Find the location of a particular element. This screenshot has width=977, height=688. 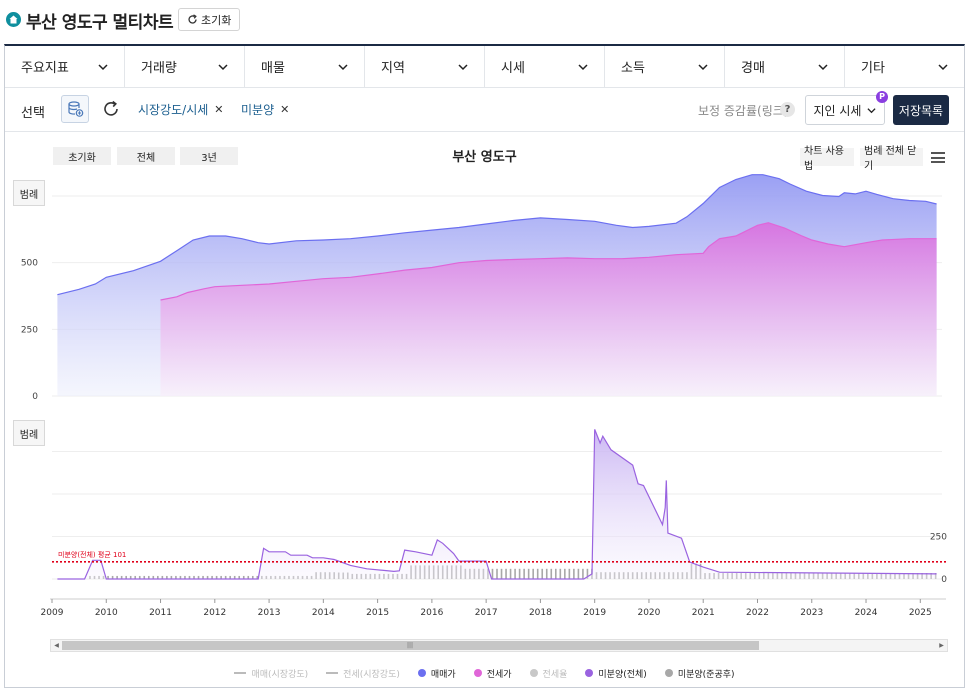

average-line-label: 미분양(전체) 평균 101 is located at coordinates (92, 554).